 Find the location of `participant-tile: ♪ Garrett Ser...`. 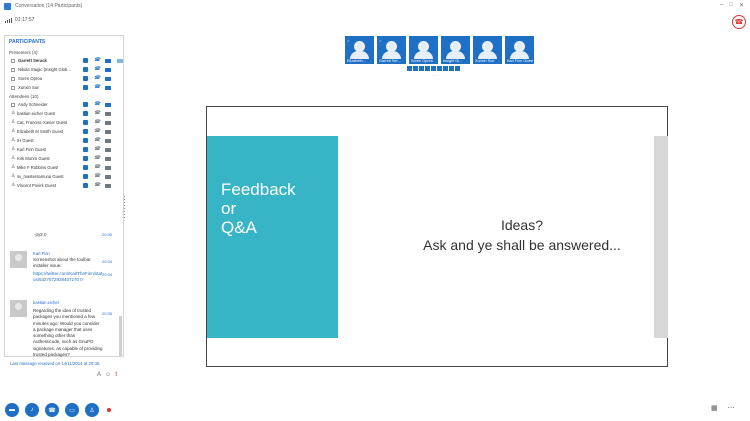

participant-tile: ♪ Garrett Ser... is located at coordinates (391, 50).